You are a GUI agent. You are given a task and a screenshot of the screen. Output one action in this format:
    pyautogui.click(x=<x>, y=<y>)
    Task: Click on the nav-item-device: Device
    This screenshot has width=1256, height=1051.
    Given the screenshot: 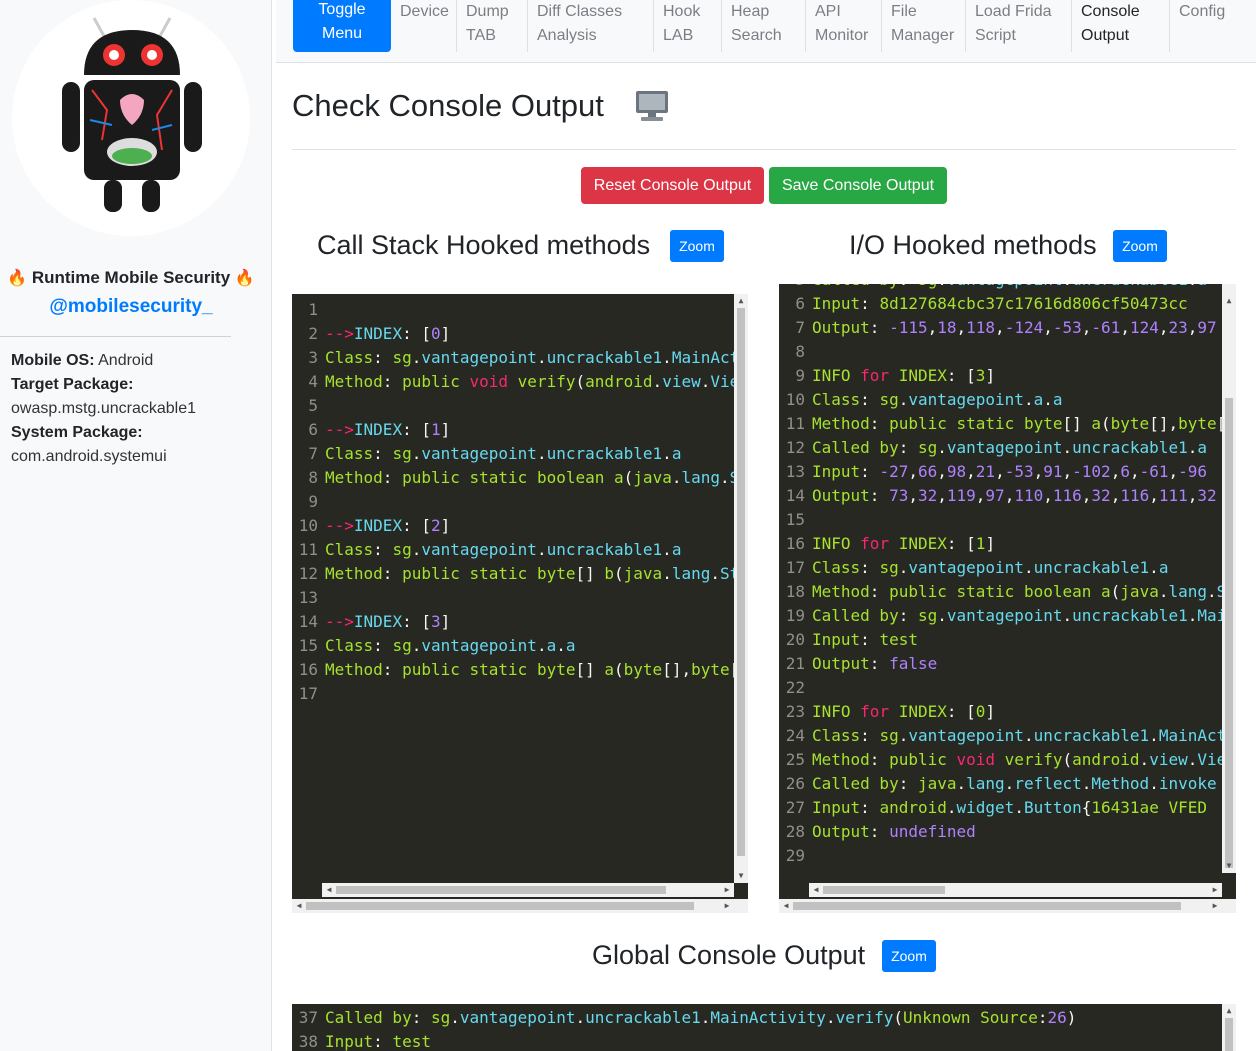 What is the action you would take?
    pyautogui.click(x=424, y=26)
    